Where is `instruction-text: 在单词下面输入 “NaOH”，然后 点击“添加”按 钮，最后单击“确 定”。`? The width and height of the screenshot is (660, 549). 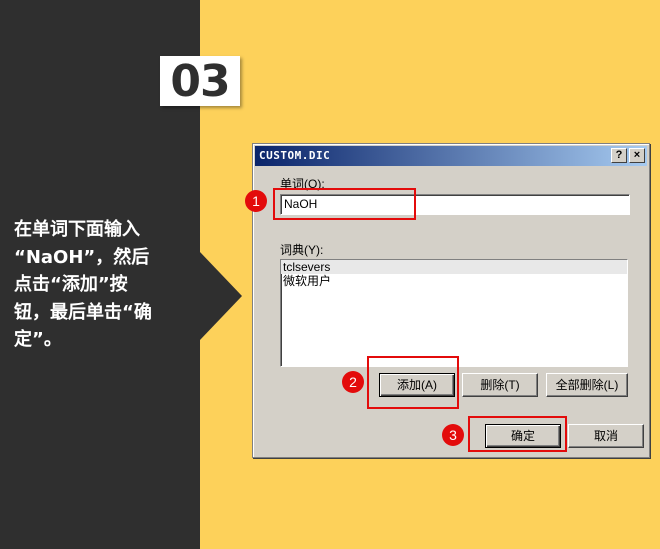
instruction-text: 在单词下面输入 “NaOH”，然后 点击“添加”按 钮，最后单击“确 定”。 is located at coordinates (83, 284).